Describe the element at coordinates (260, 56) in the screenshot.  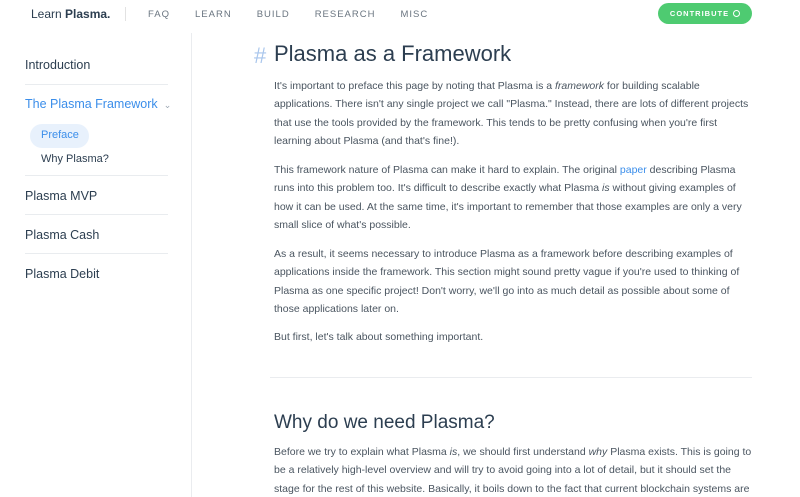
I see `heading-anchor-link: #` at that location.